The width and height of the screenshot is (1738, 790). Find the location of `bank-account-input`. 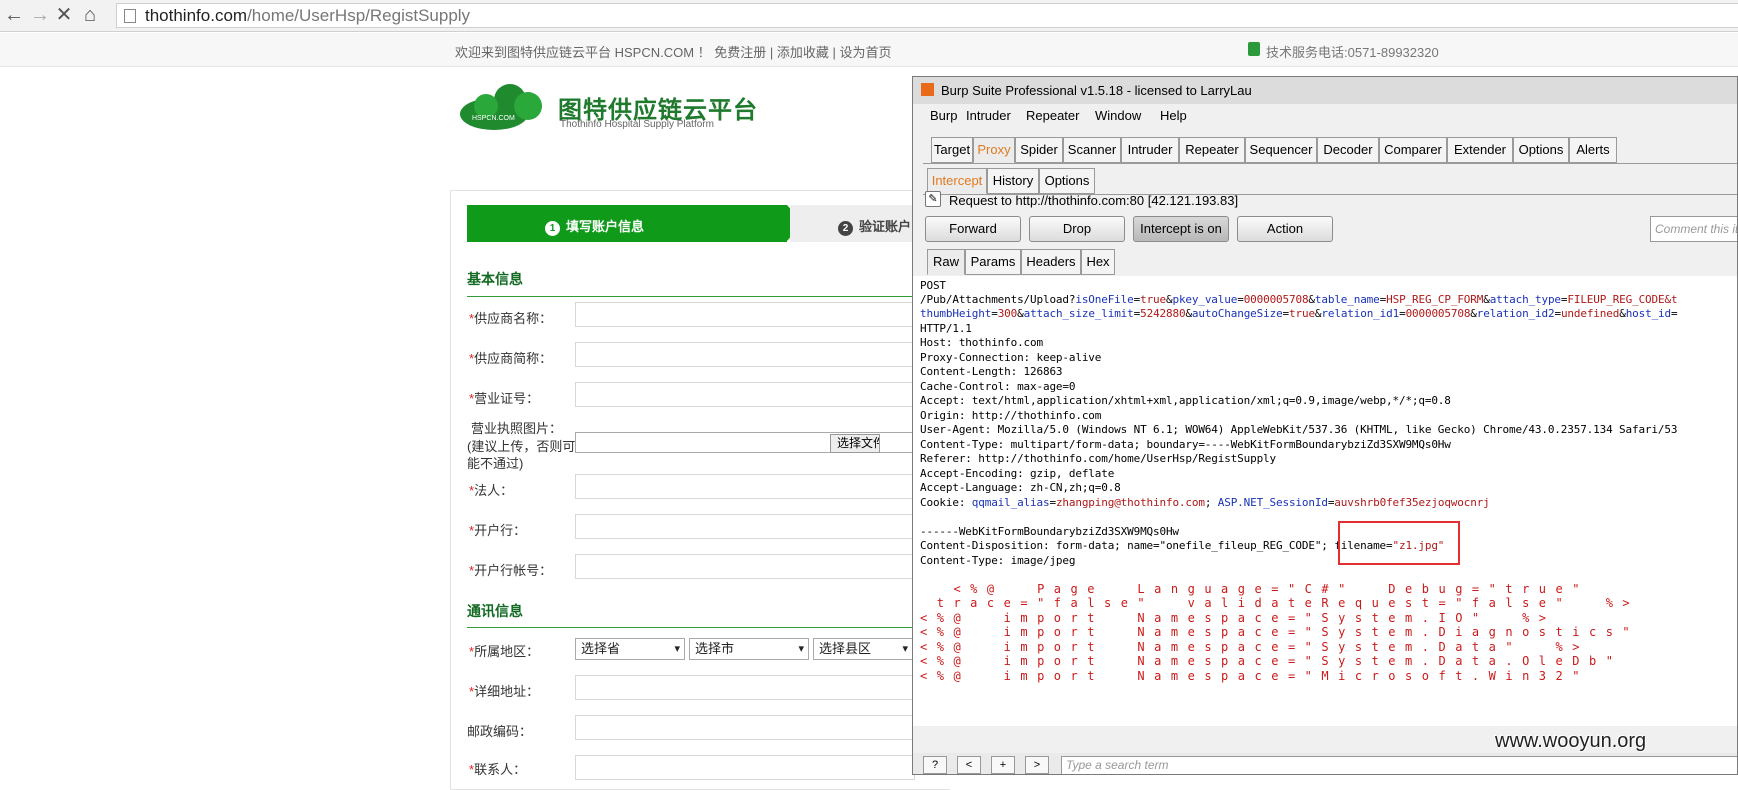

bank-account-input is located at coordinates (745, 566).